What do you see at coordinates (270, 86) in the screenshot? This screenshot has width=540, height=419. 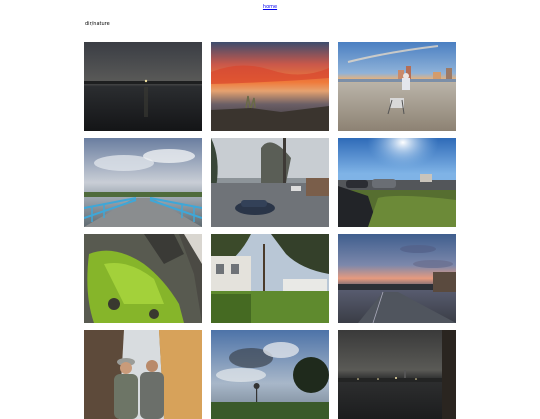 I see `photo-sunset-shore` at bounding box center [270, 86].